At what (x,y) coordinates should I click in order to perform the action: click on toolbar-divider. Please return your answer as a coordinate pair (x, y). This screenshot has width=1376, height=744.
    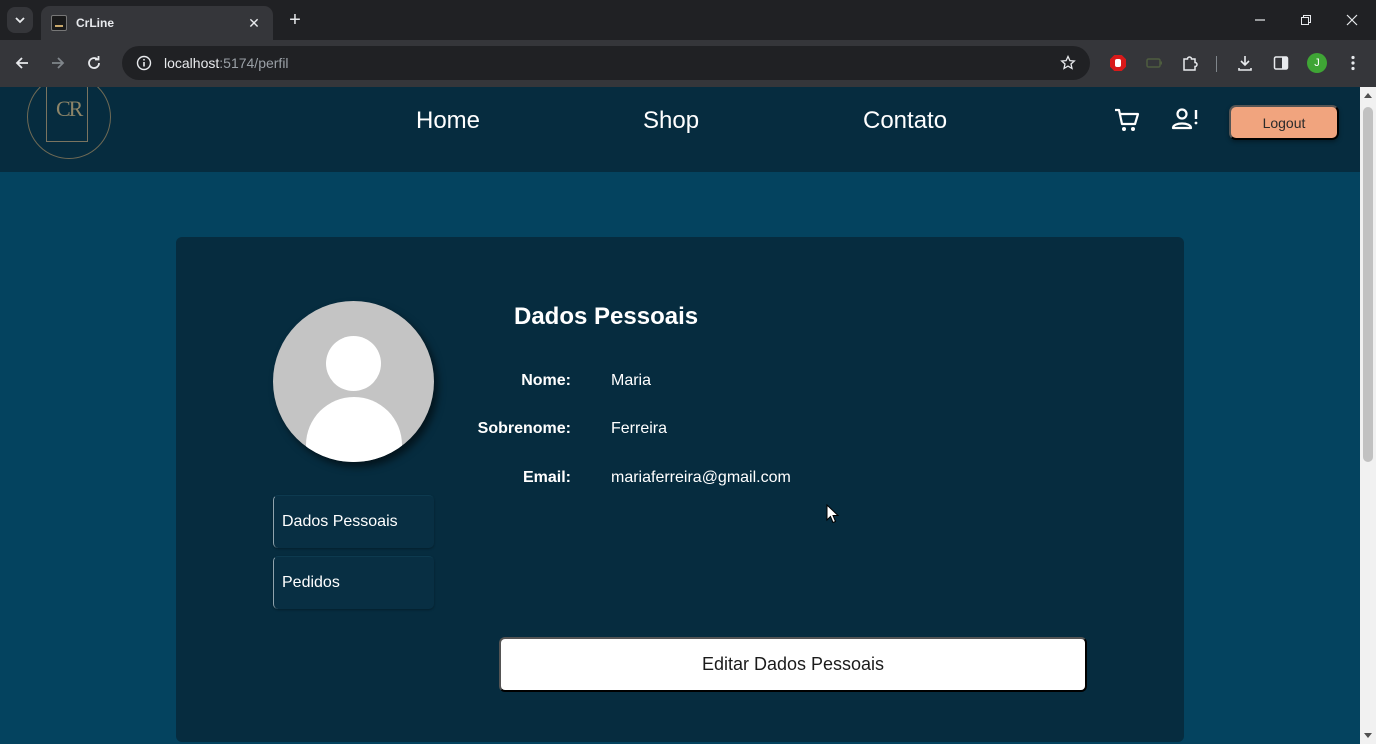
    Looking at the image, I should click on (1216, 64).